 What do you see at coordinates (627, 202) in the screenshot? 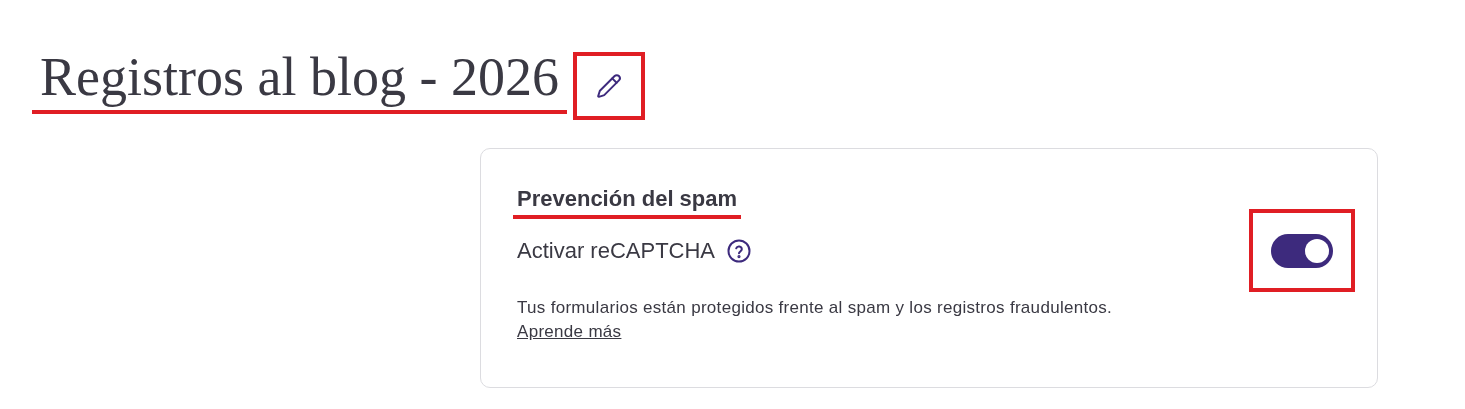
I see `section-heading: Prevención del spam` at bounding box center [627, 202].